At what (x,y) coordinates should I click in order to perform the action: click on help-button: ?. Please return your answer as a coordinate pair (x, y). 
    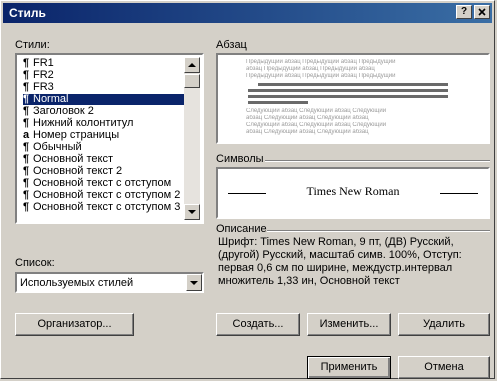
    Looking at the image, I should click on (464, 12).